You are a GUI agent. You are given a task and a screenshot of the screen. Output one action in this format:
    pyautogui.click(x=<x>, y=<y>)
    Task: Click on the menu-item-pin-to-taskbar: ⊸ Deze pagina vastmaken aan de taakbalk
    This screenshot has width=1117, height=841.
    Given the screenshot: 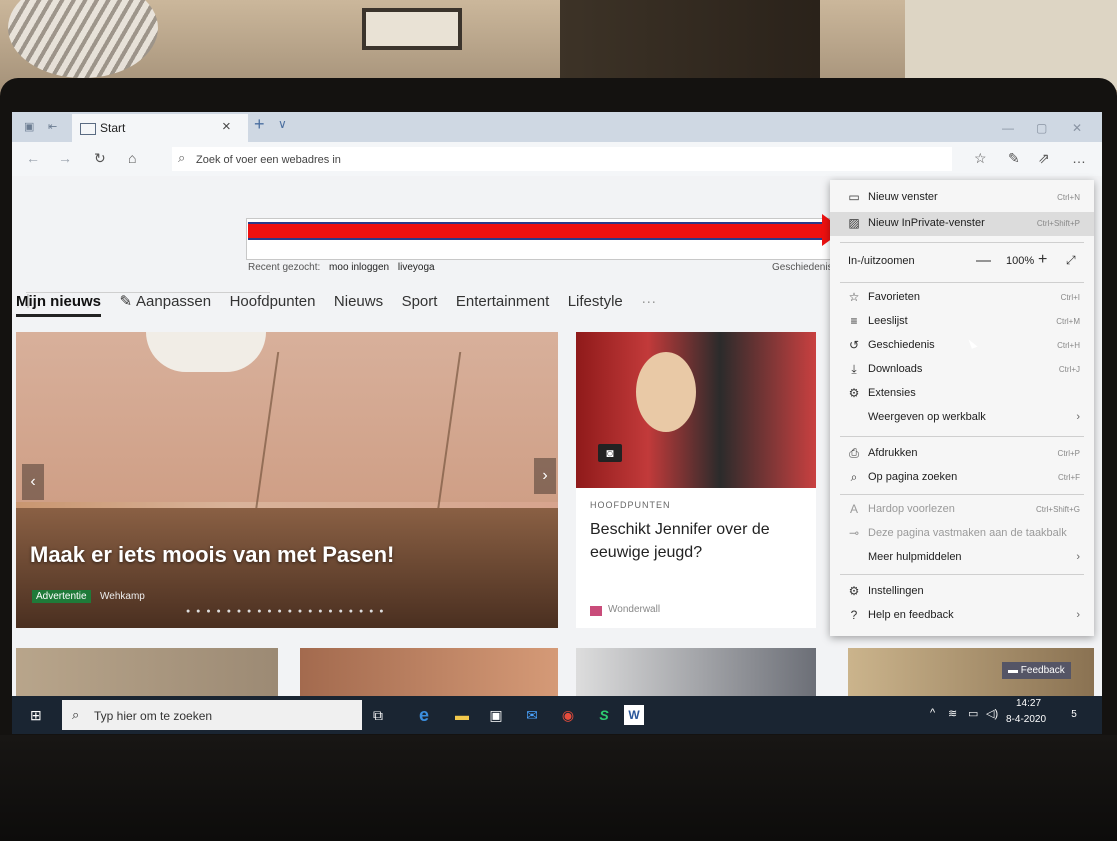 What is the action you would take?
    pyautogui.click(x=962, y=534)
    